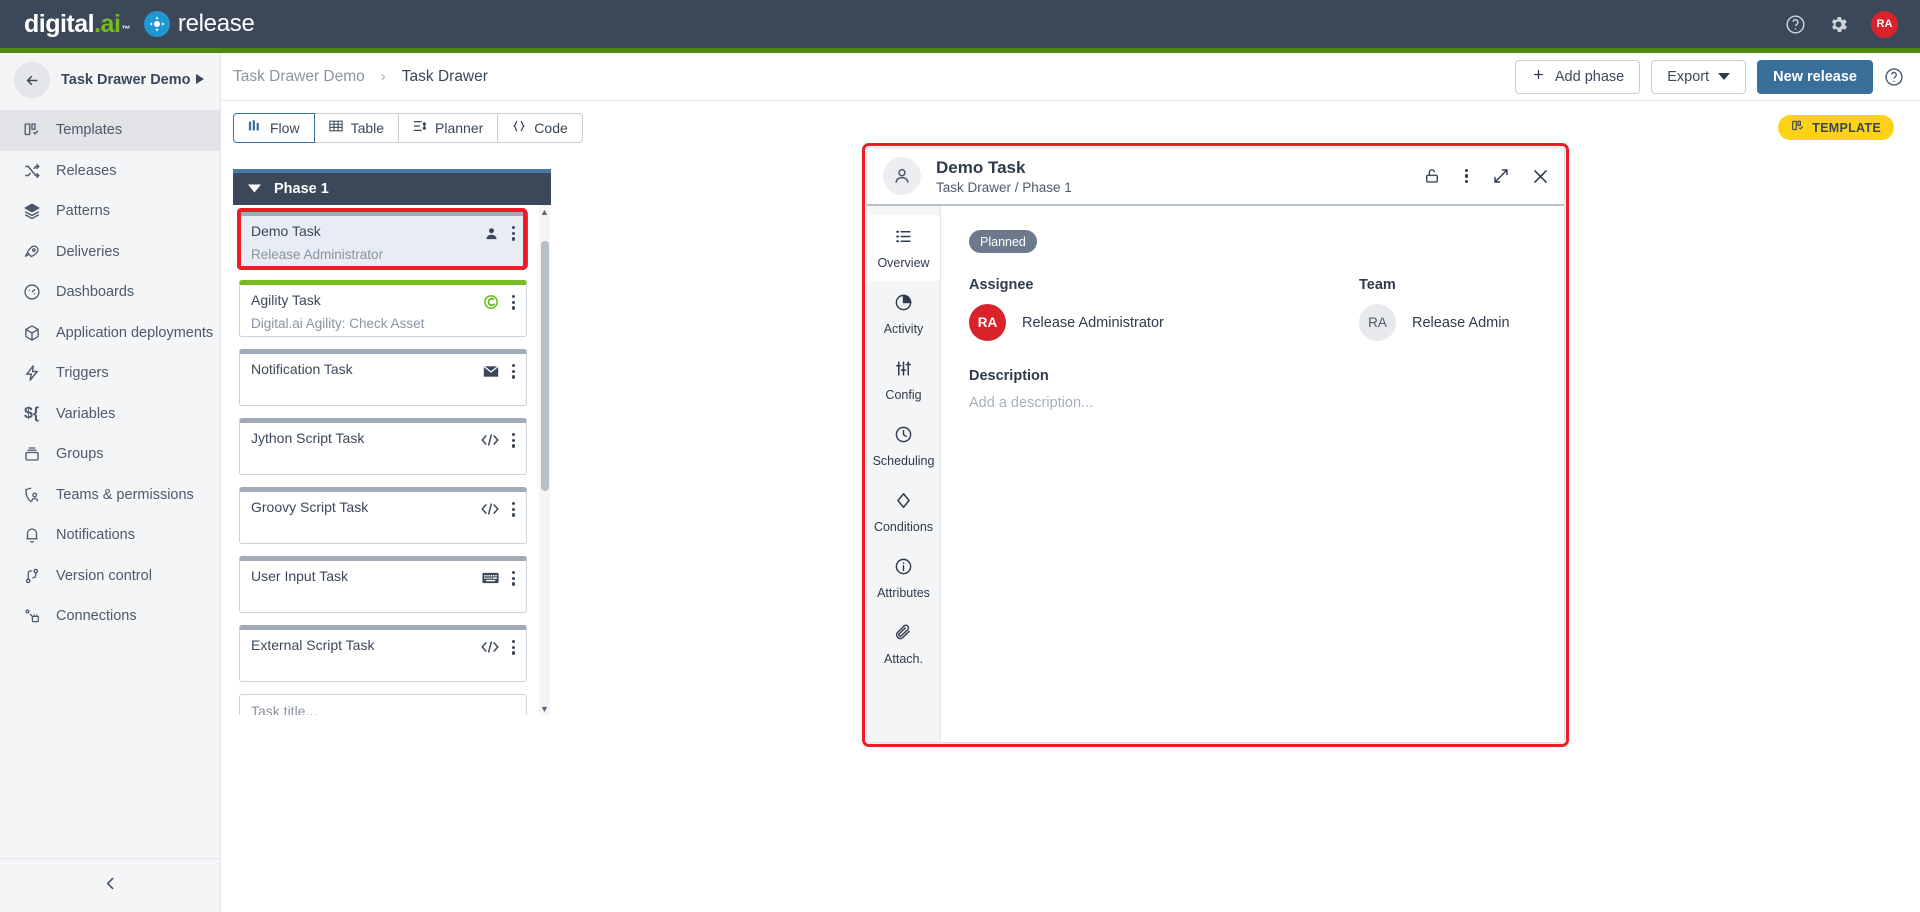 This screenshot has width=1920, height=912. Describe the element at coordinates (110, 252) in the screenshot. I see `sidebar-item-deliveries: Deliveries` at that location.